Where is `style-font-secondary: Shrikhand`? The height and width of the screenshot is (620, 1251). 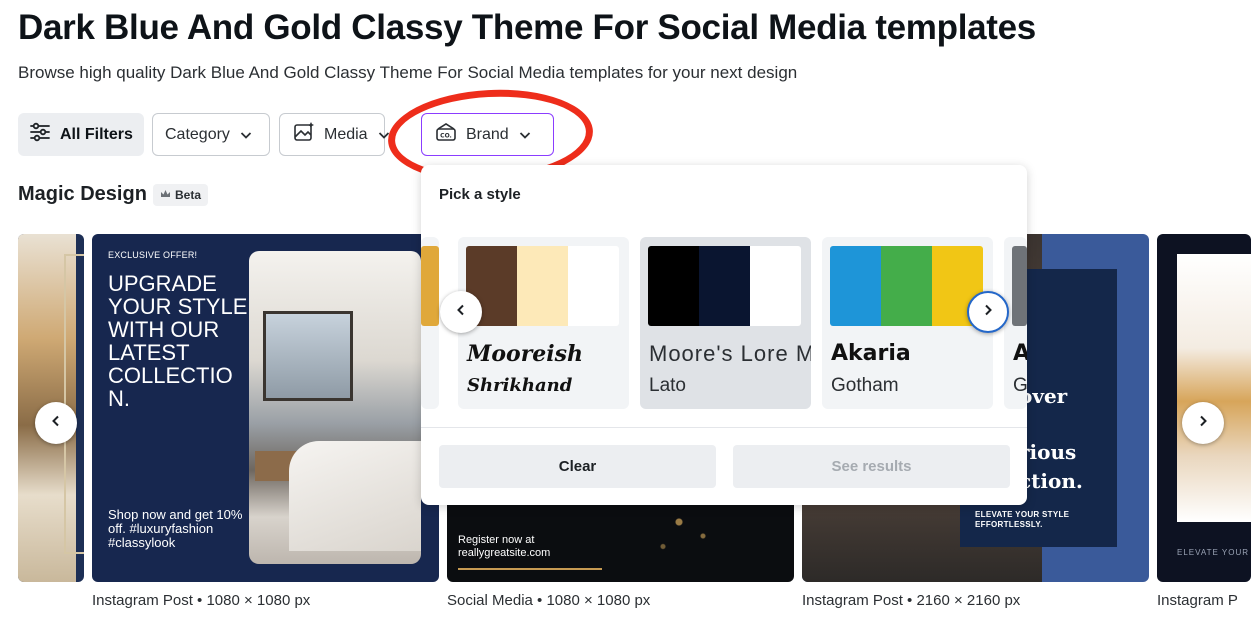
style-font-secondary: Shrikhand is located at coordinates (520, 385).